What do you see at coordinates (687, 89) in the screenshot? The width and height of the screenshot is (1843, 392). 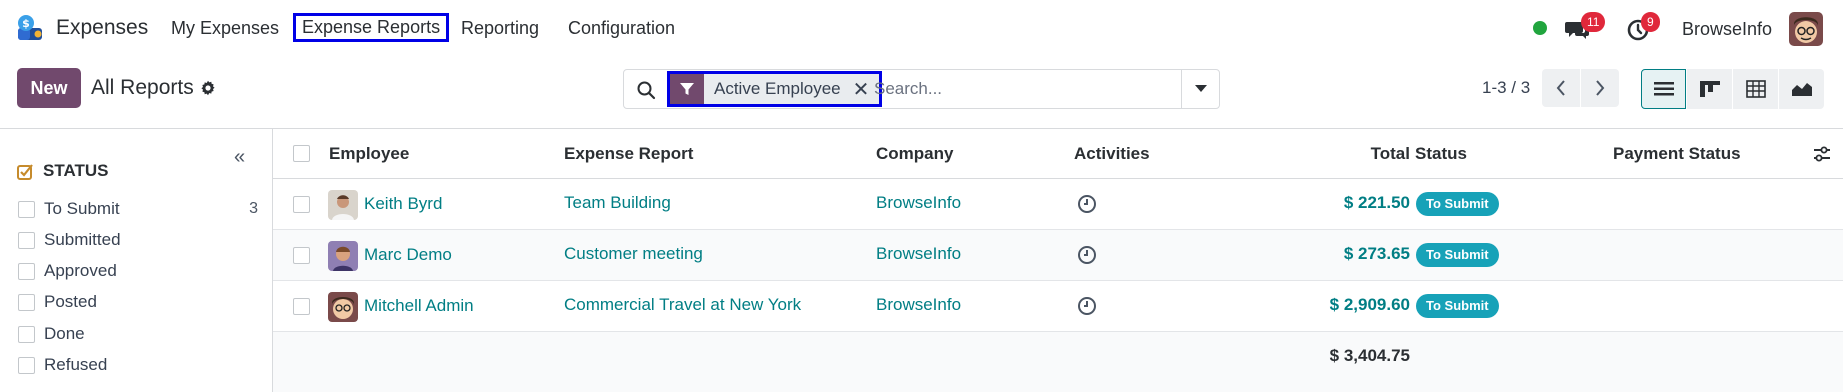 I see `filter-icon` at bounding box center [687, 89].